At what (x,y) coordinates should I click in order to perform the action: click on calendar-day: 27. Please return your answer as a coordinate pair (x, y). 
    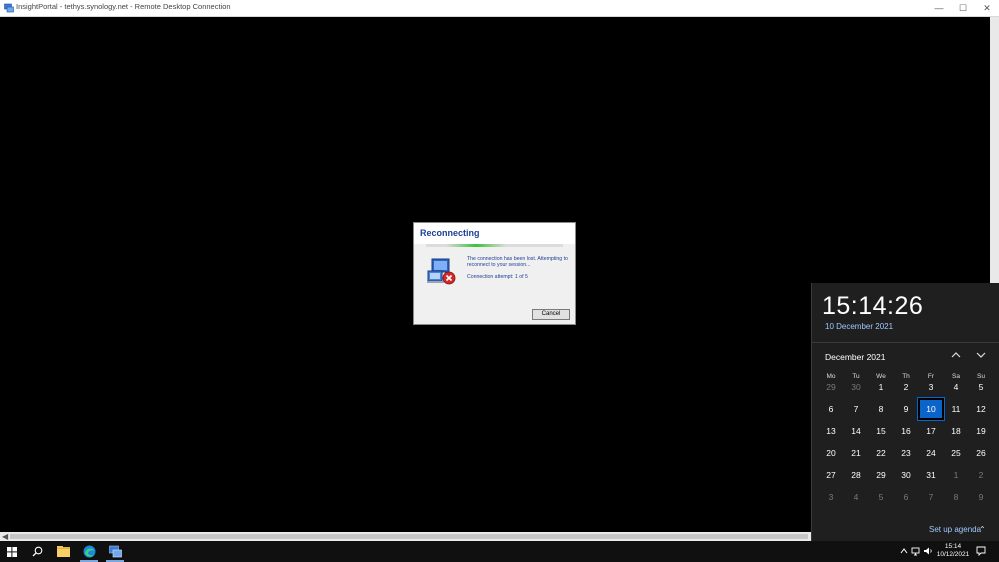
    Looking at the image, I should click on (831, 475).